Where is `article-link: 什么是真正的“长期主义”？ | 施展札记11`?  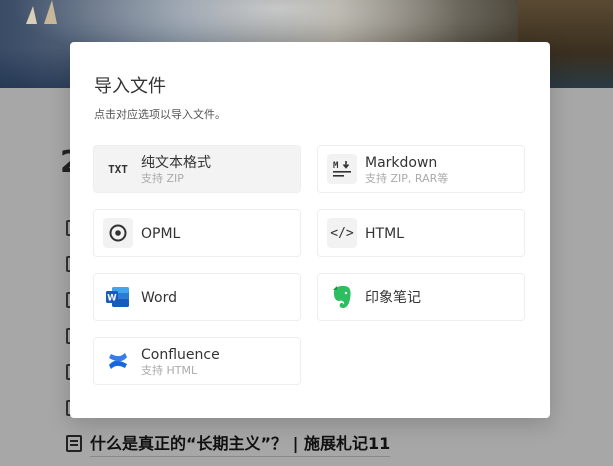 article-link: 什么是真正的“长期主义”？ | 施展札记11 is located at coordinates (228, 443).